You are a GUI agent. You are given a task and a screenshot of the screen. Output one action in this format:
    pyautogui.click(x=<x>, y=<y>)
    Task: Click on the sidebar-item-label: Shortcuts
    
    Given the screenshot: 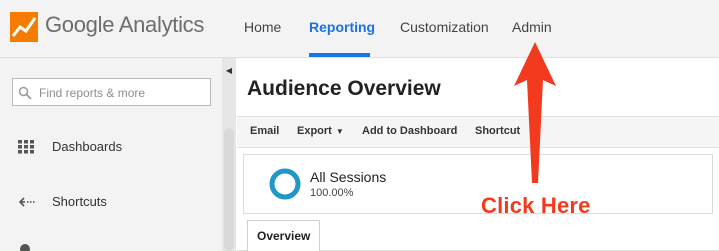 What is the action you would take?
    pyautogui.click(x=79, y=201)
    